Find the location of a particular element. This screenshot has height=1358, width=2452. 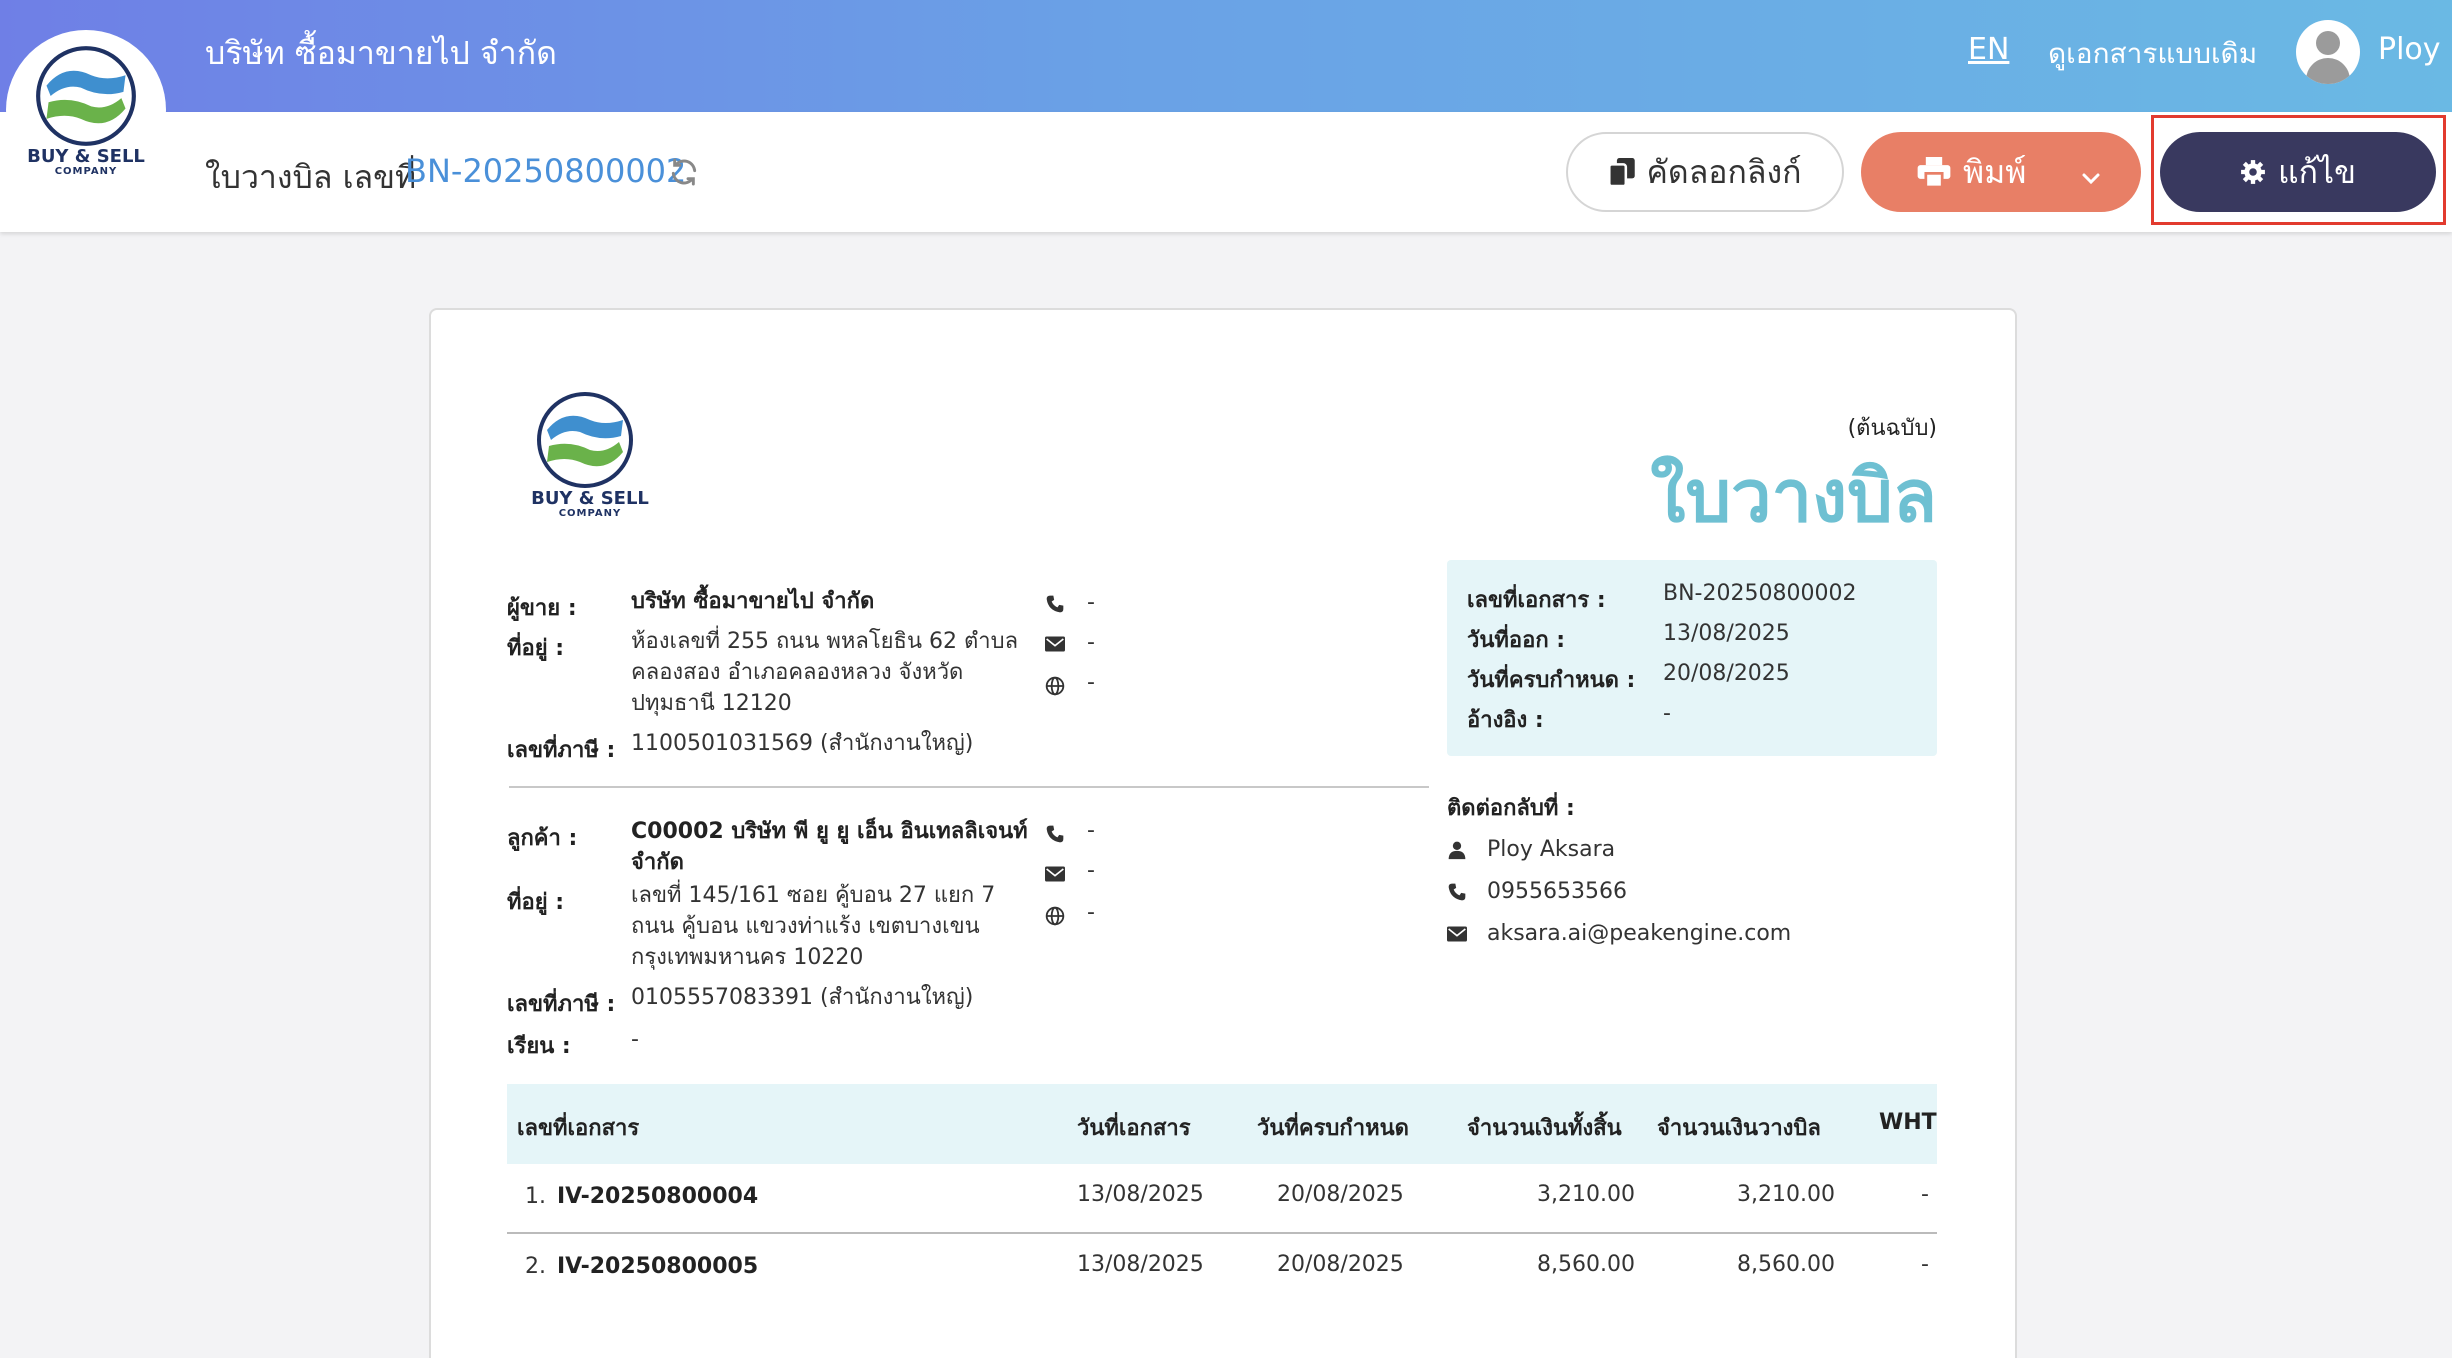

attention-label: เรียน : is located at coordinates (539, 1046).